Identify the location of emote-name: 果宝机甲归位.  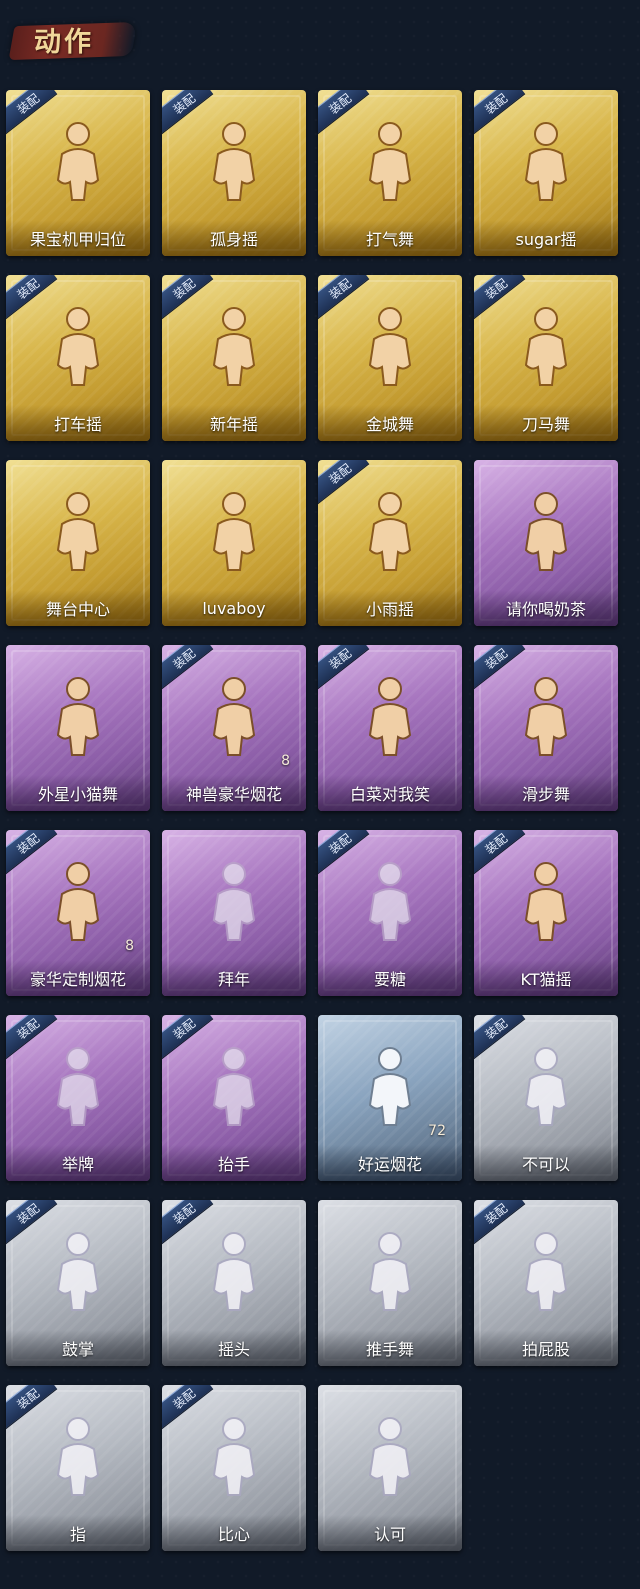
(77, 239).